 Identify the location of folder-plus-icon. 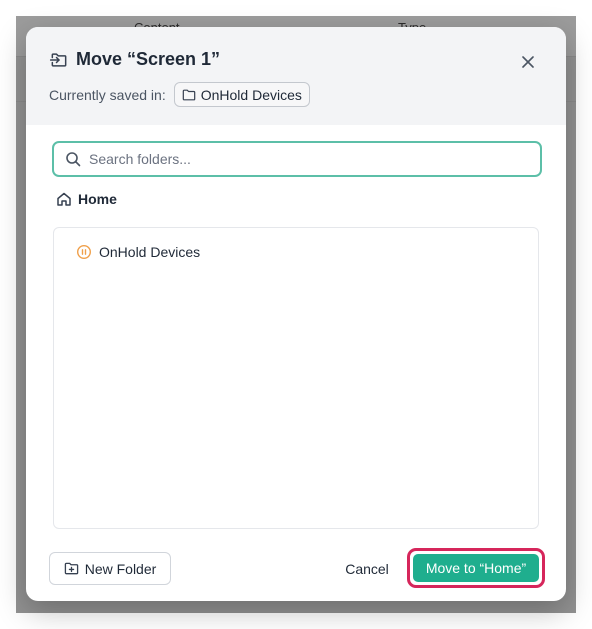
(71, 568).